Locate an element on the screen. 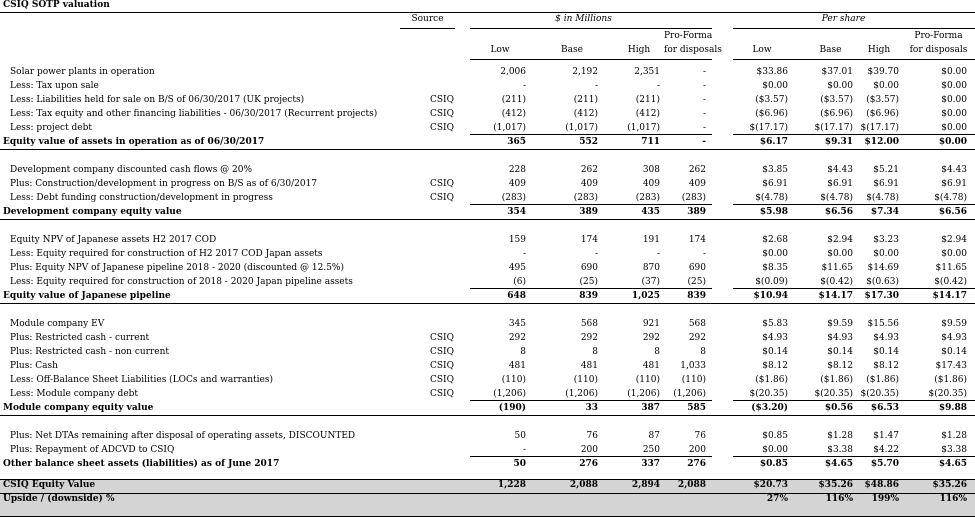 Image resolution: width=975 pixels, height=517 pixels. row-label: Solar power plants in operation is located at coordinates (82, 72).